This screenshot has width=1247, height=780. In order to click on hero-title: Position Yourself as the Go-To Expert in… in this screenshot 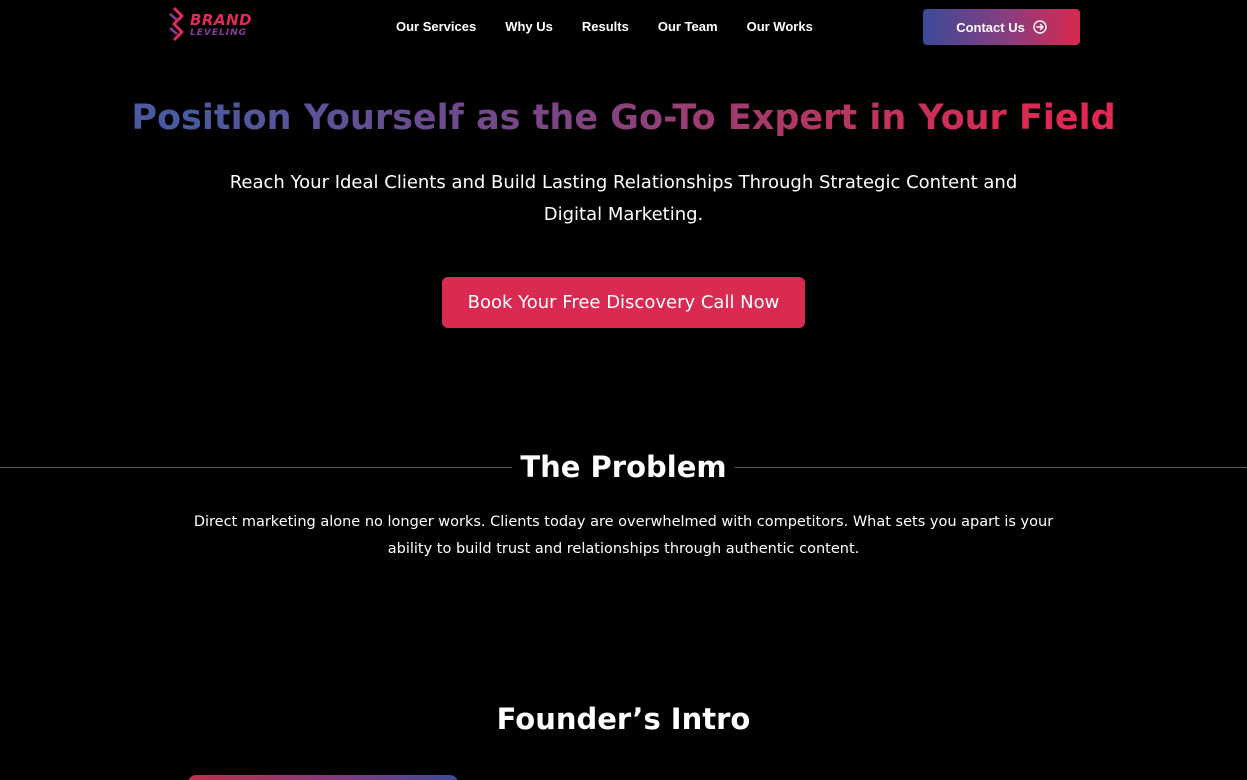, I will do `click(623, 118)`.